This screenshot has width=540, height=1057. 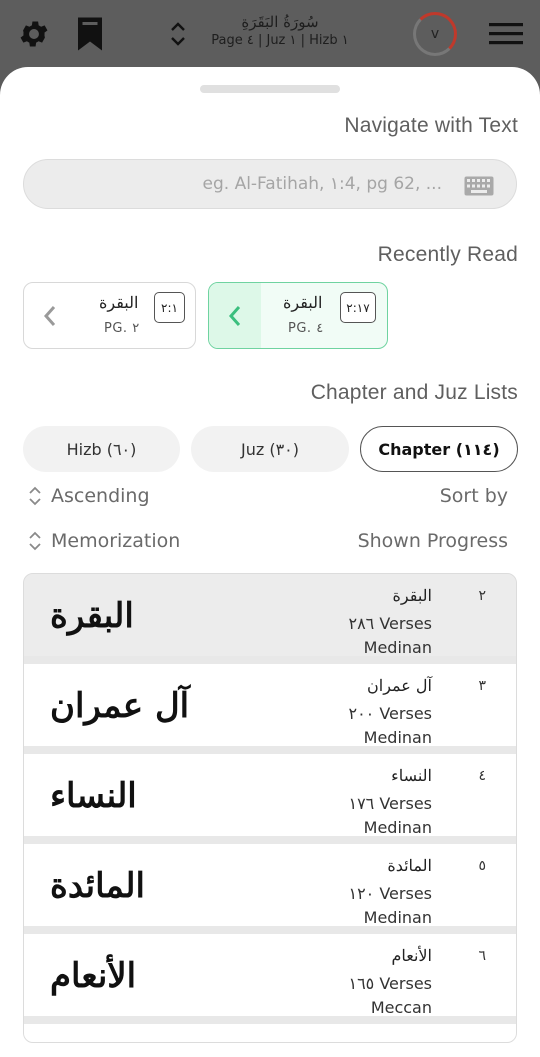 What do you see at coordinates (401, 1007) in the screenshot?
I see `chapter-revelation: Meccan` at bounding box center [401, 1007].